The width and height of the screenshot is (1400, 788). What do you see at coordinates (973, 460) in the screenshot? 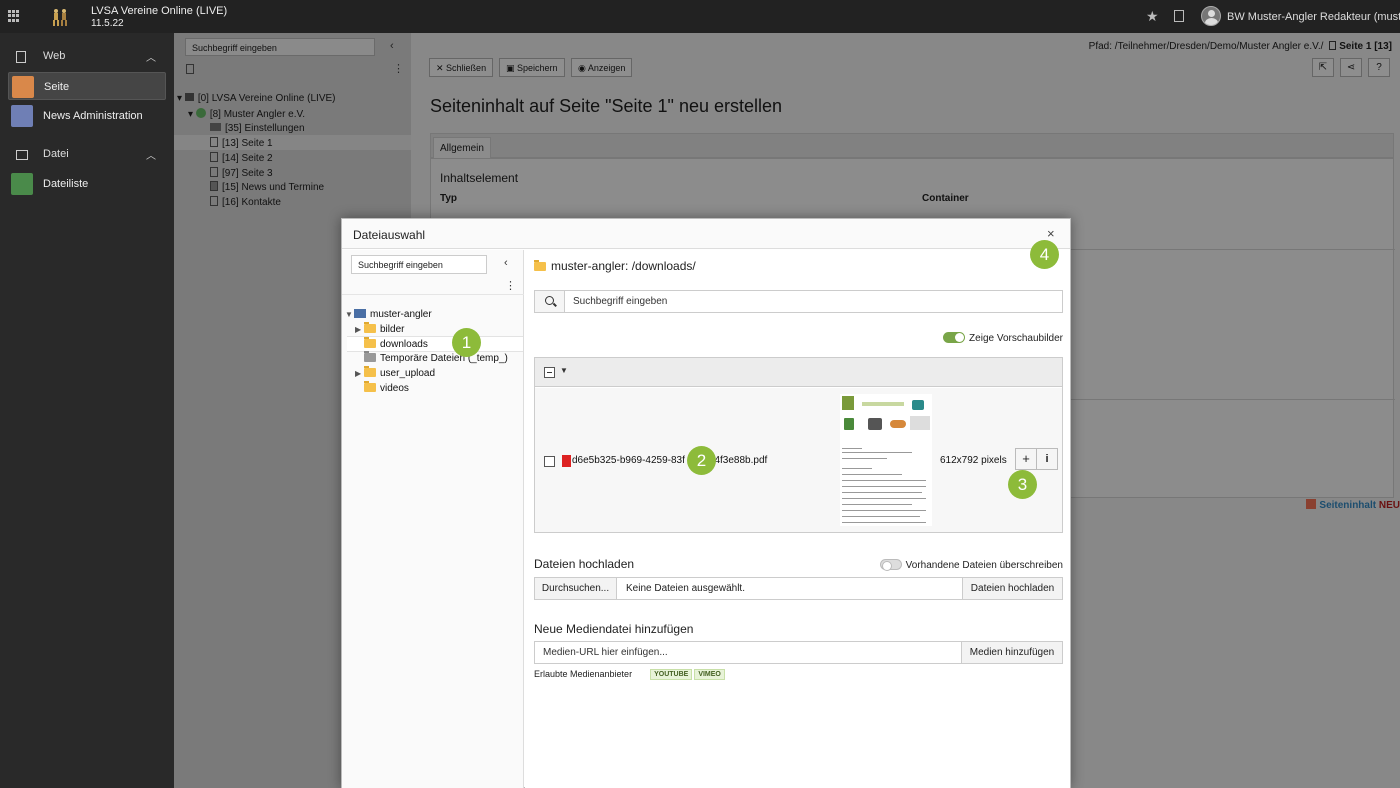
I see `file-dimensions: 612x792 pixels` at bounding box center [973, 460].